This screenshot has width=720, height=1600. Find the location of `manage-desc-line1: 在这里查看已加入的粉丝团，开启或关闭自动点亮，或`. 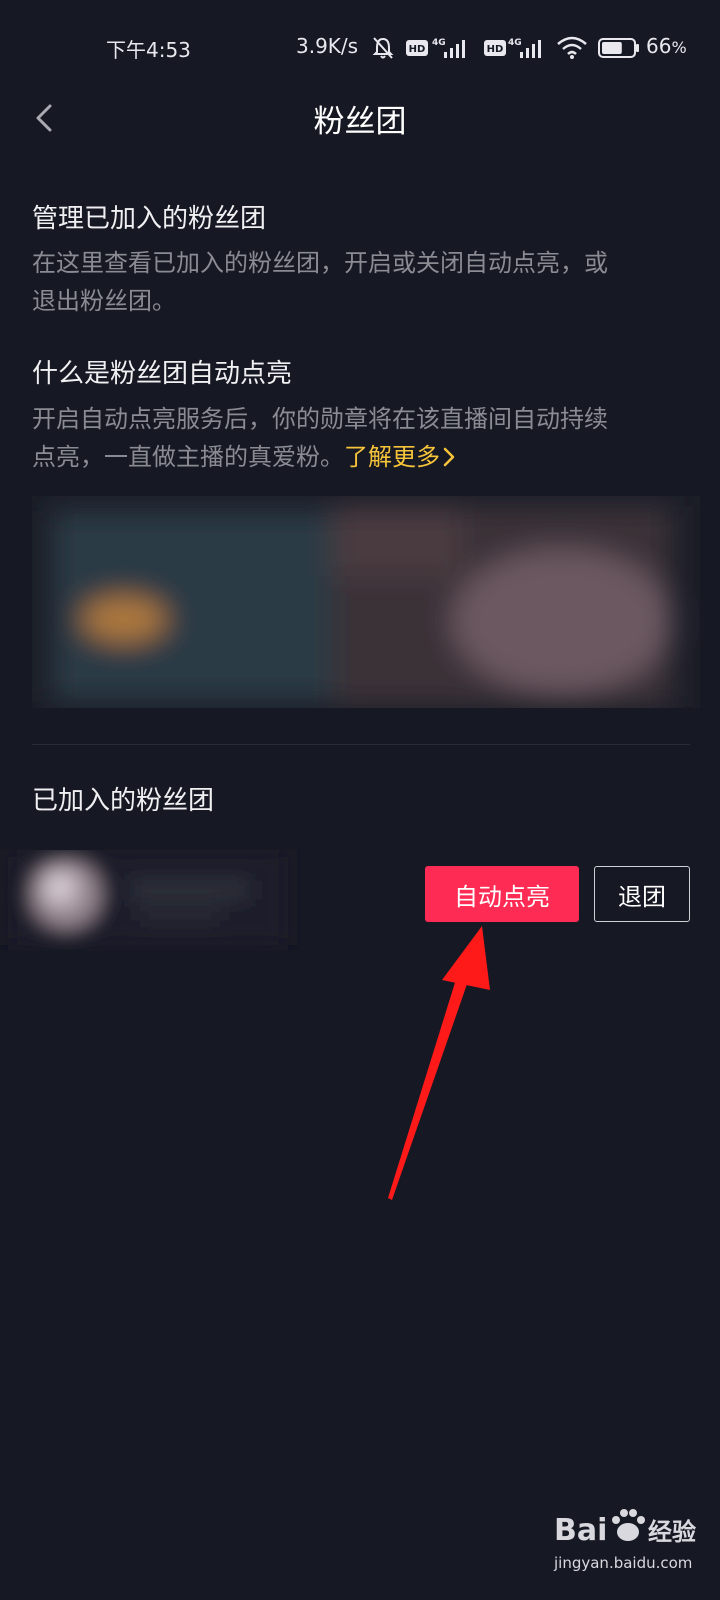

manage-desc-line1: 在这里查看已加入的粉丝团，开启或关闭自动点亮，或 is located at coordinates (320, 263).